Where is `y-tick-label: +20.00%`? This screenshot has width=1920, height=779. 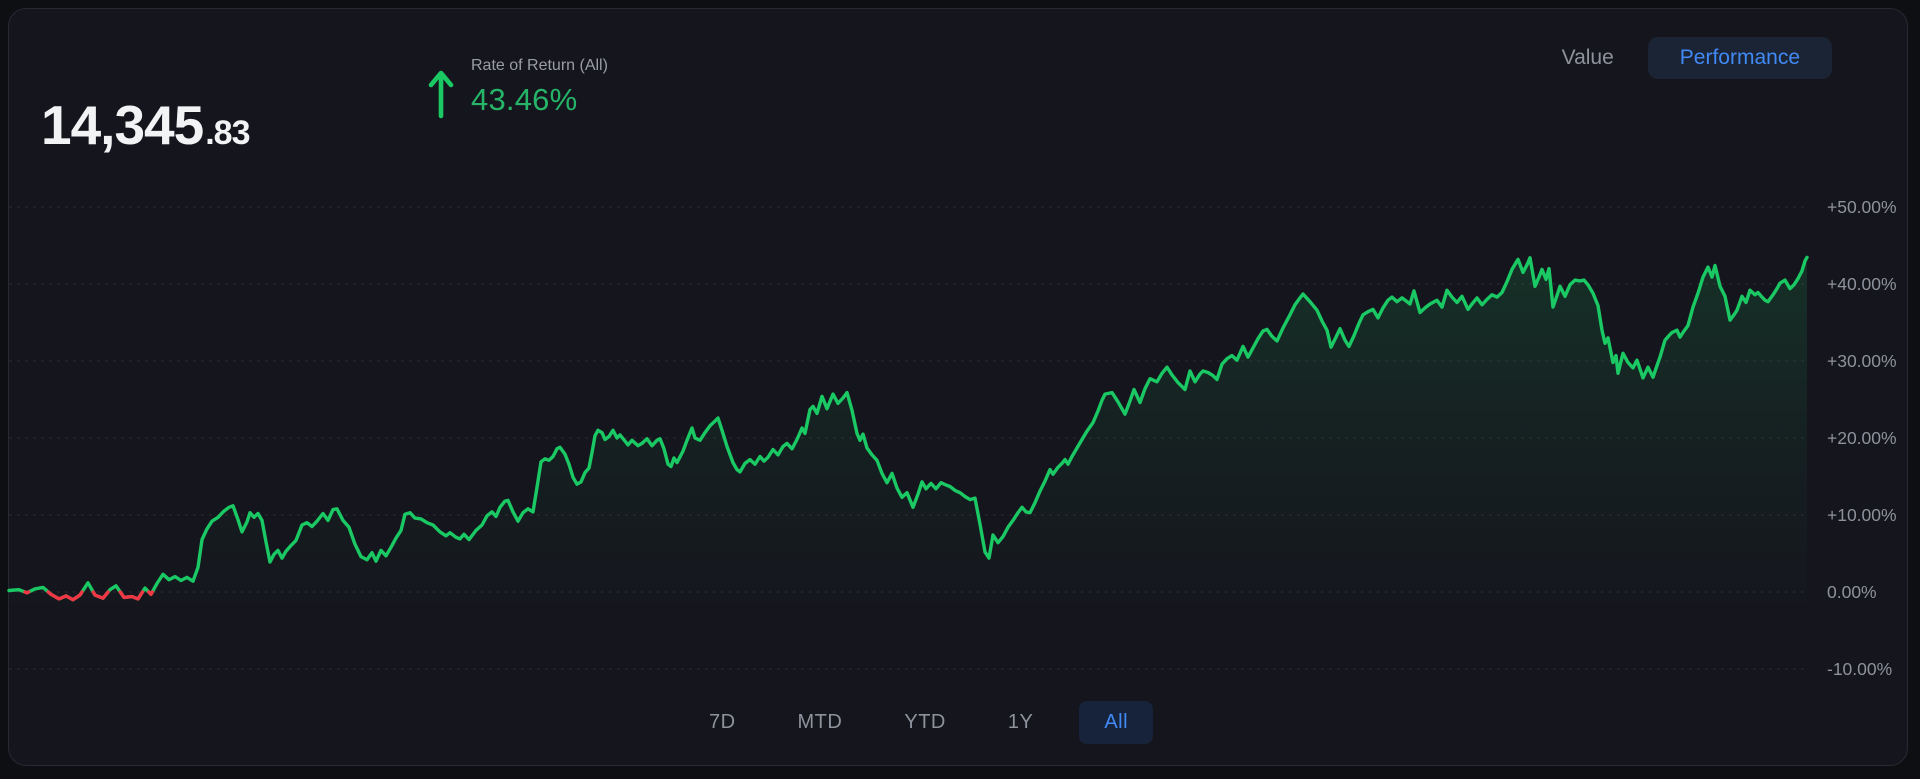 y-tick-label: +20.00% is located at coordinates (1862, 438).